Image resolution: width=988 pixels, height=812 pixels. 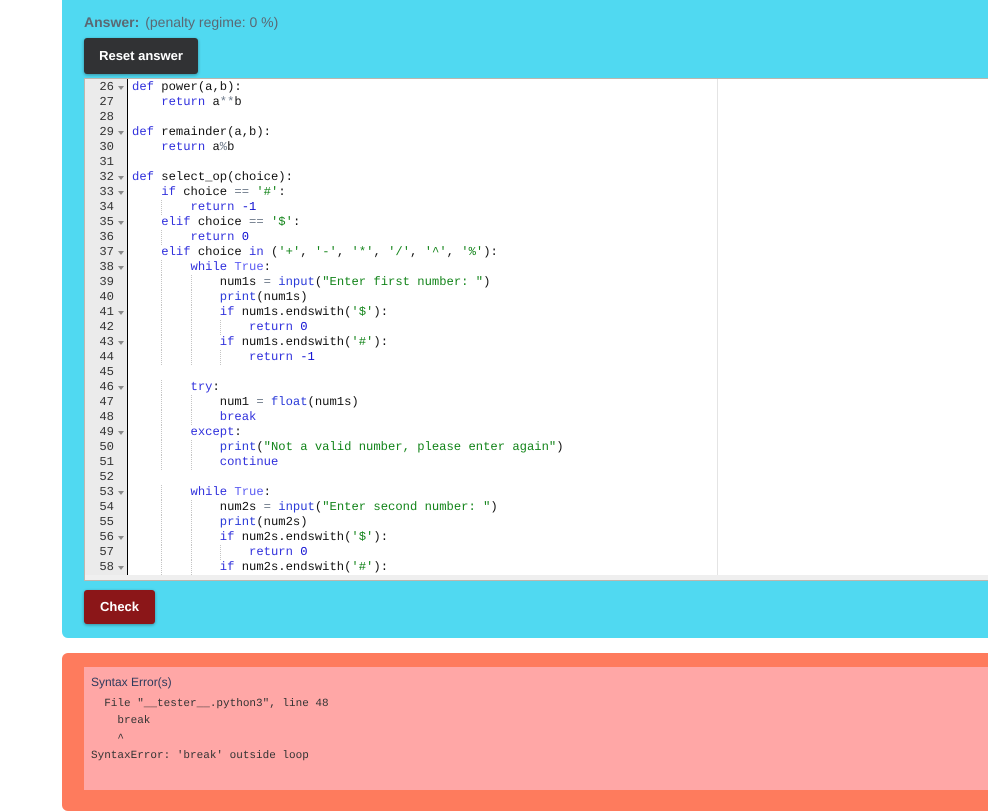 What do you see at coordinates (106, 312) in the screenshot?
I see `line-number: 41` at bounding box center [106, 312].